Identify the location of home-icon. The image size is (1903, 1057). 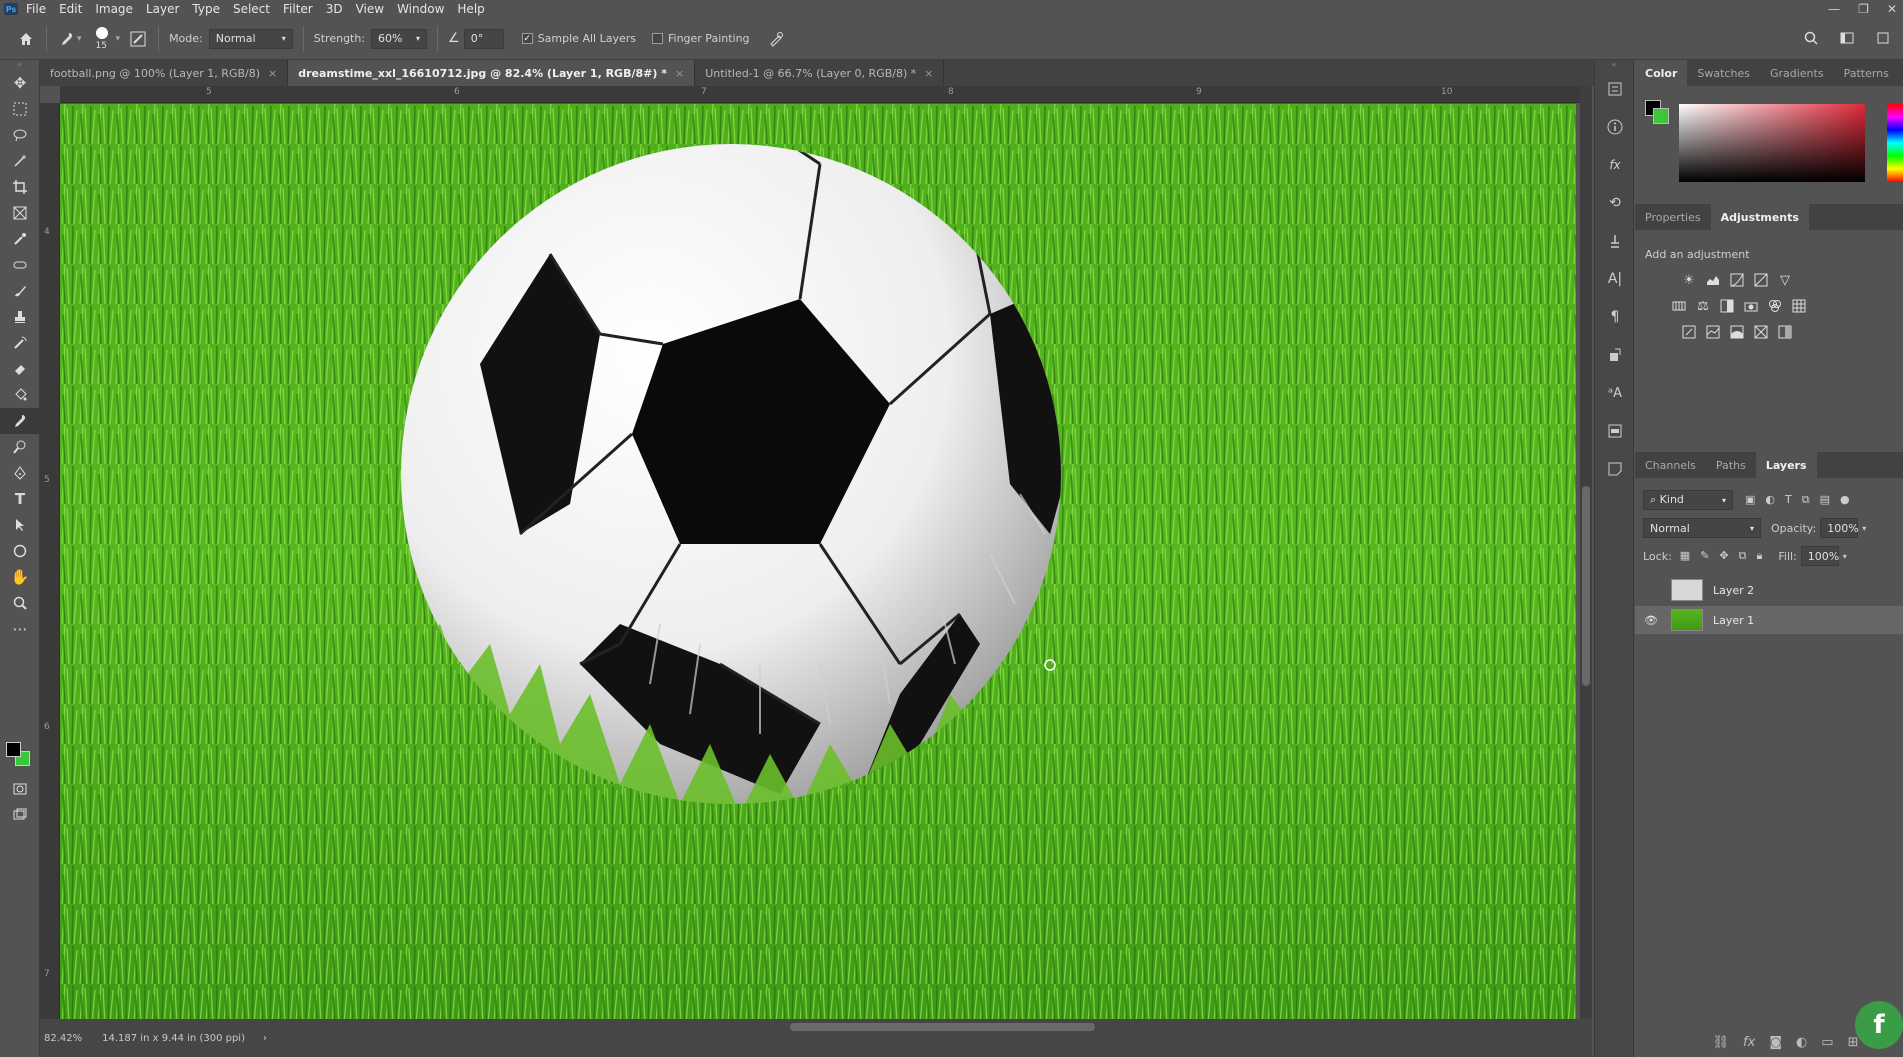
(26, 39).